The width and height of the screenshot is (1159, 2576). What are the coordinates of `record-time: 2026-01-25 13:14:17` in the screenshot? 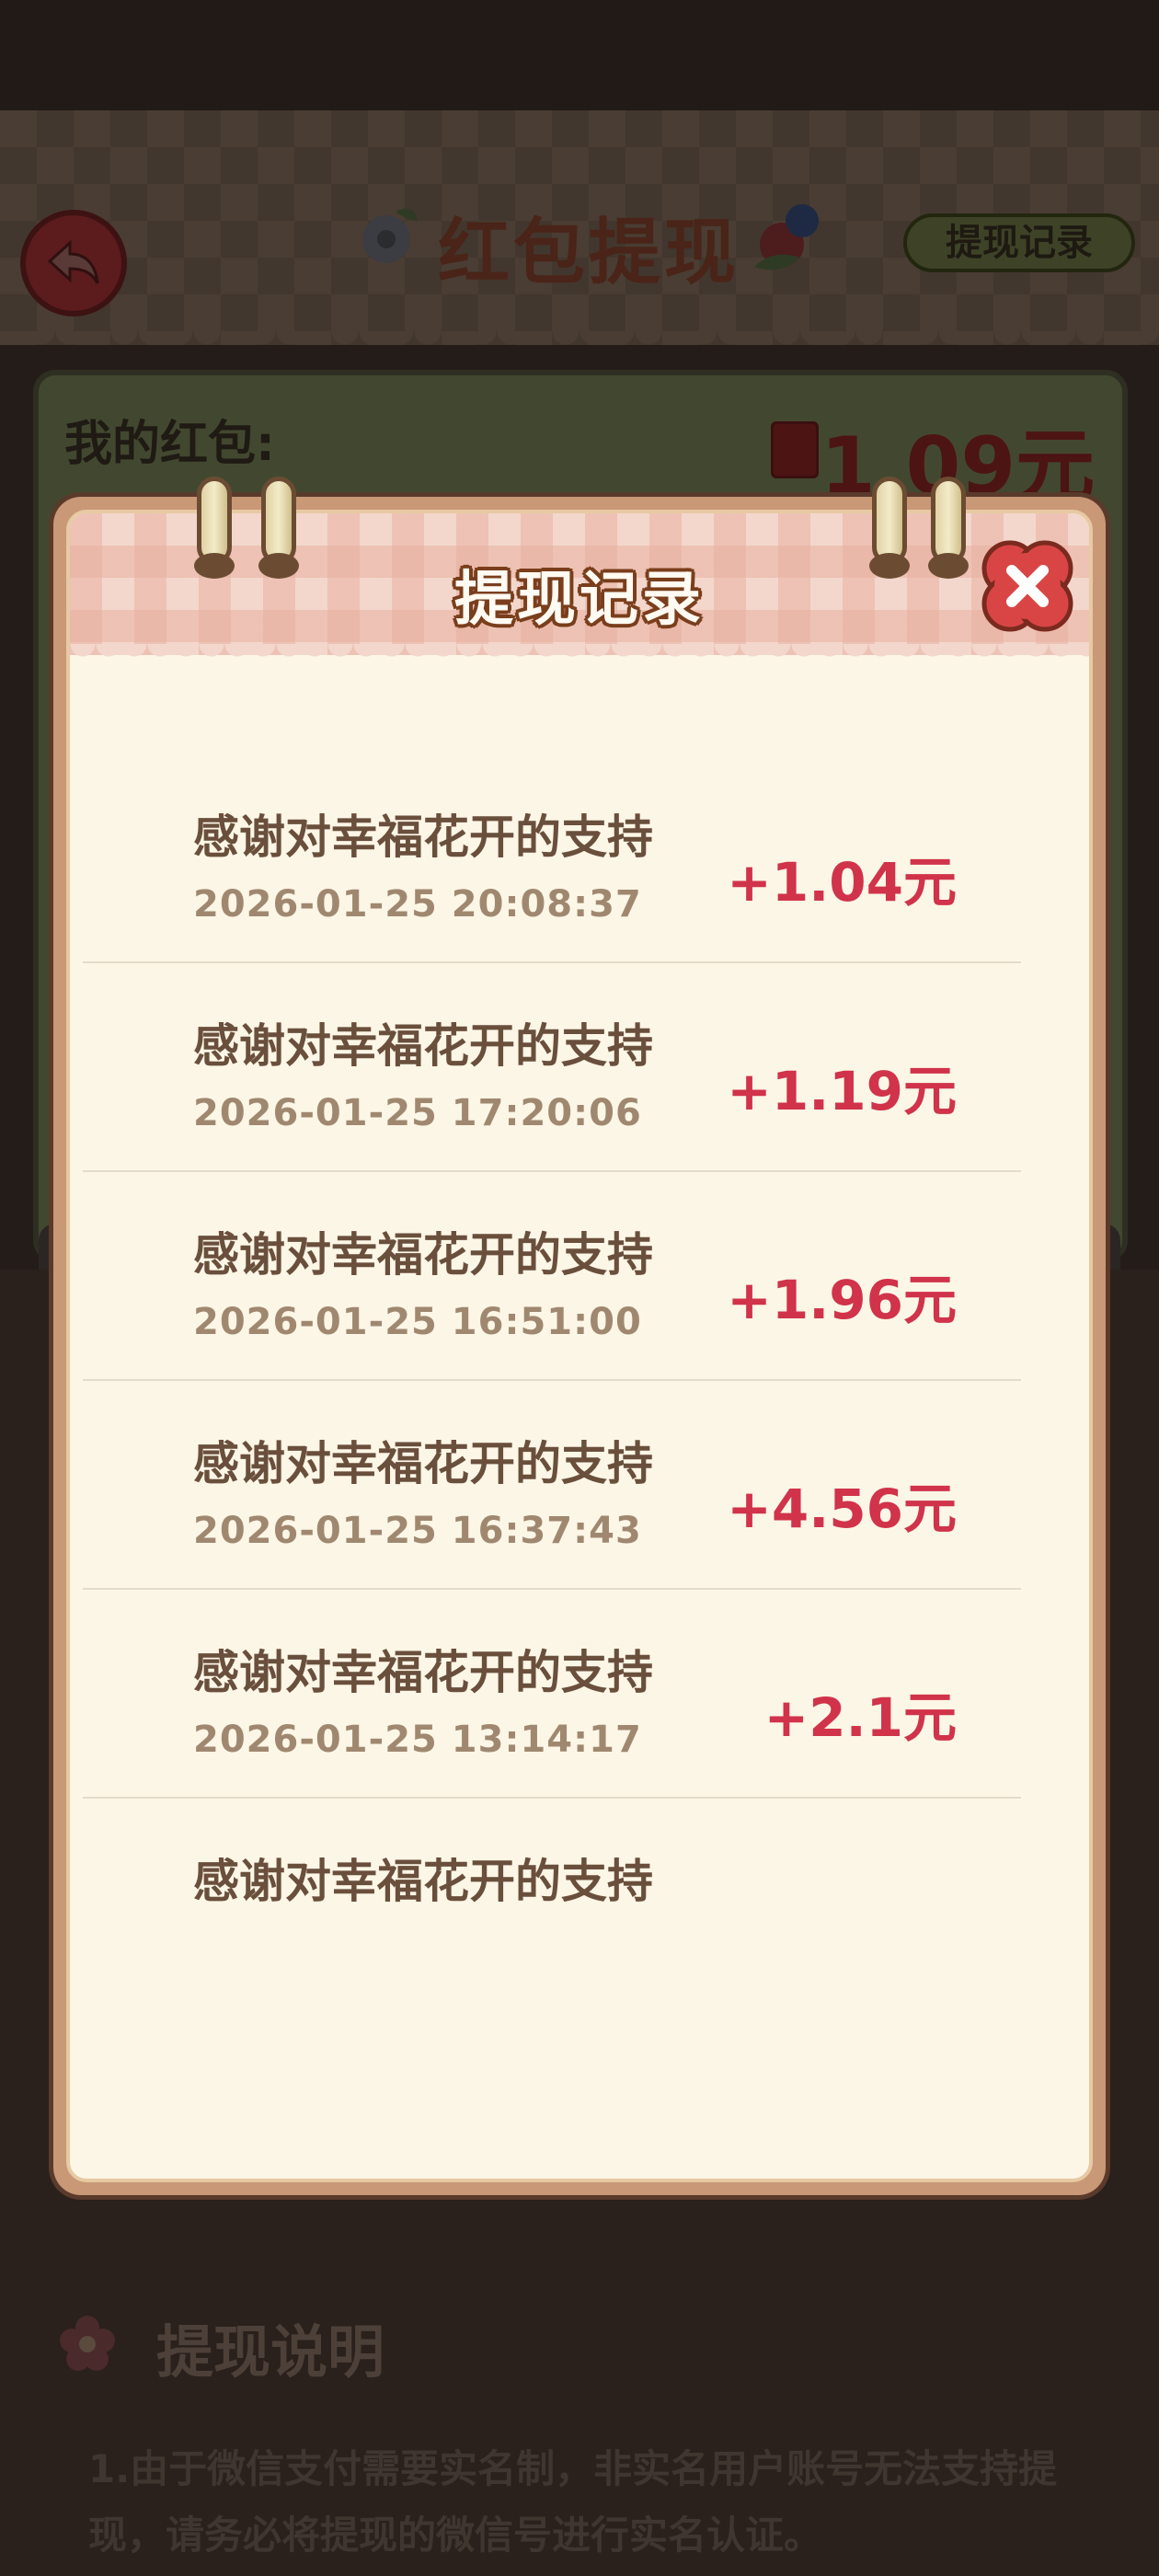 It's located at (417, 1740).